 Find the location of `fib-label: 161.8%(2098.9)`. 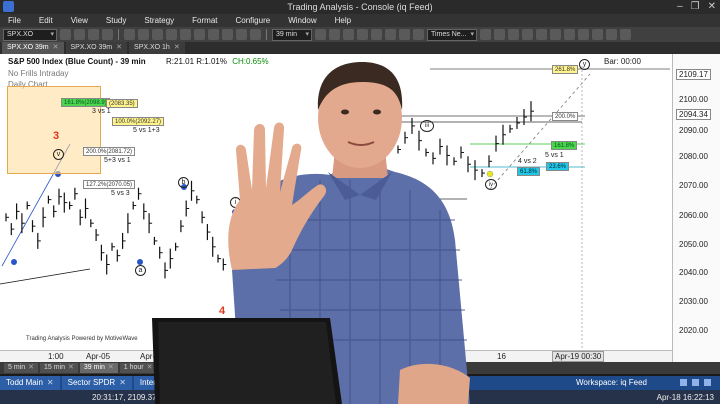

fib-label: 161.8%(2098.9) is located at coordinates (85, 102).